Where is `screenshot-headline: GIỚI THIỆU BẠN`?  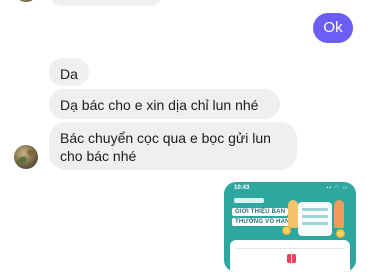
screenshot-headline: GIỚI THIỆU BẠN is located at coordinates (260, 212).